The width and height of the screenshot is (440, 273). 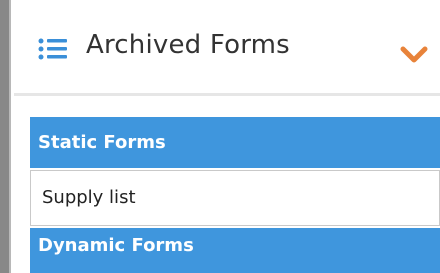 I want to click on list-icon, so click(x=53, y=49).